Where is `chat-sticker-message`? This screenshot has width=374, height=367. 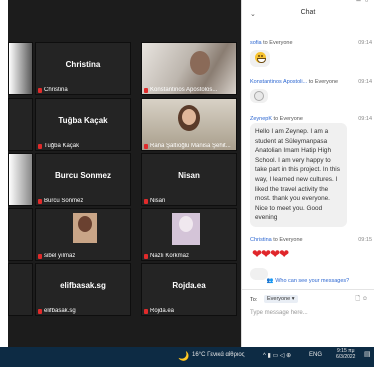 chat-sticker-message is located at coordinates (259, 96).